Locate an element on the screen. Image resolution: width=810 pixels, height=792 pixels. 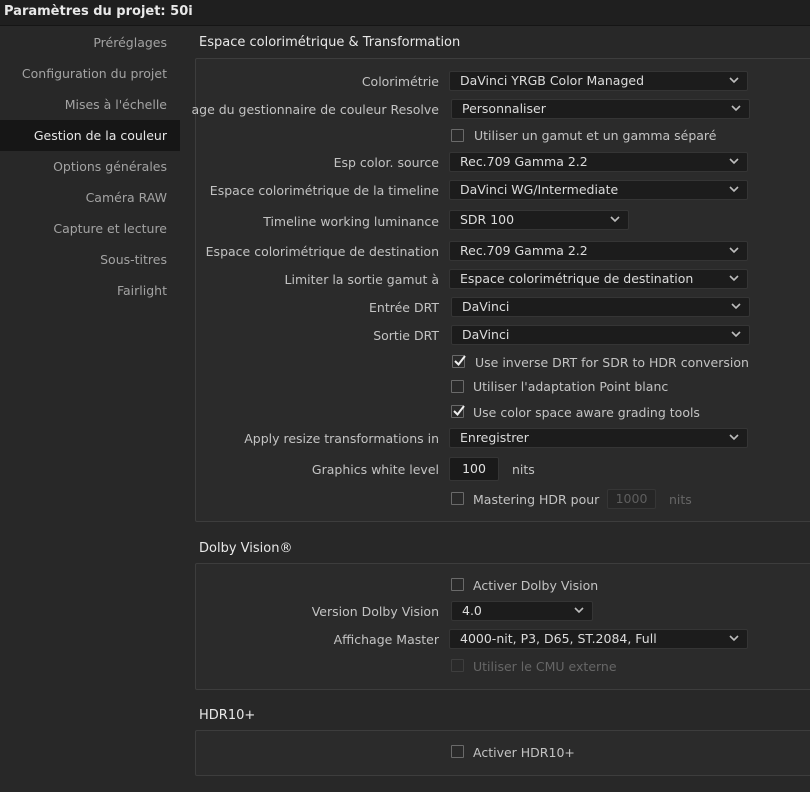
timeline-color-space-dropdown: DaVinci WG/Intermediate is located at coordinates (598, 190).